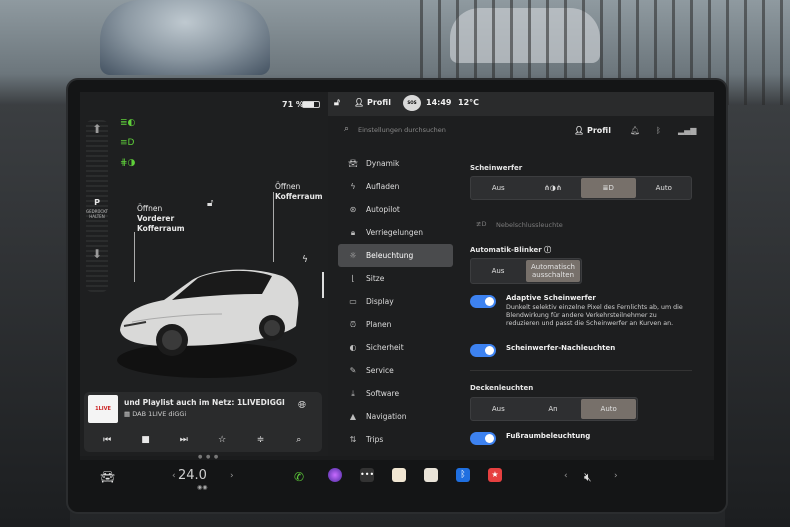 The height and width of the screenshot is (527, 790). I want to click on front-trunk-word2: Kofferraum, so click(161, 228).